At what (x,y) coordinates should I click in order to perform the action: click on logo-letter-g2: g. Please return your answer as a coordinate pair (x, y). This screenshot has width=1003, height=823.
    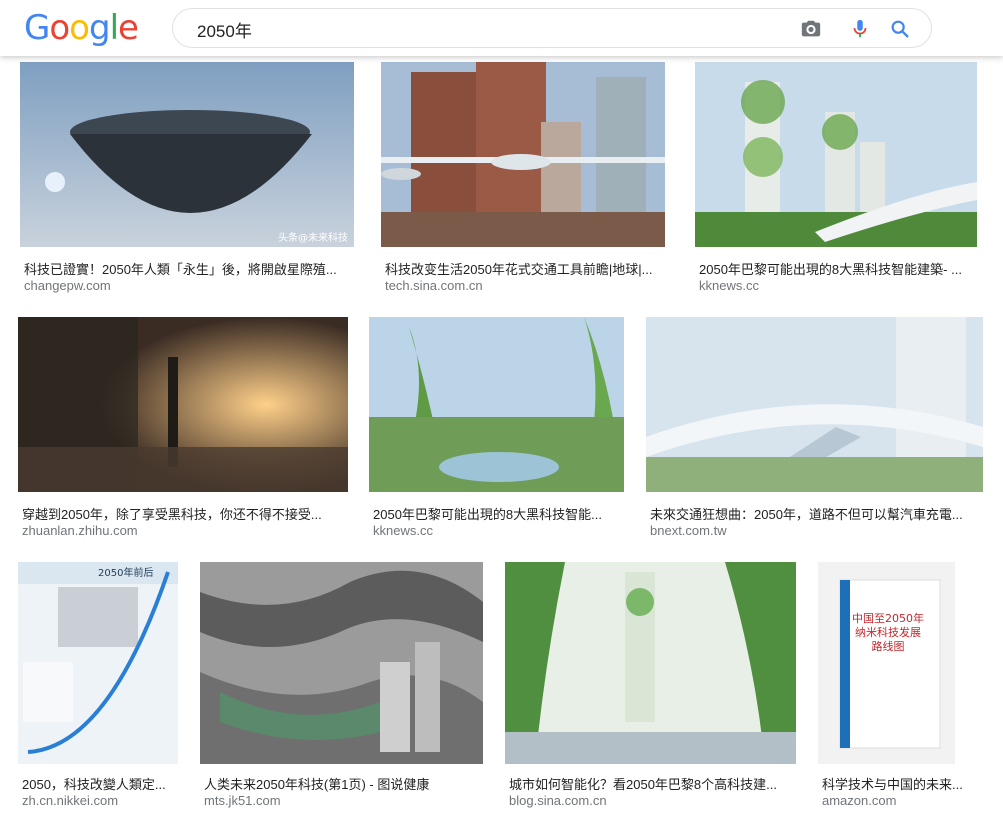
    Looking at the image, I should click on (99, 28).